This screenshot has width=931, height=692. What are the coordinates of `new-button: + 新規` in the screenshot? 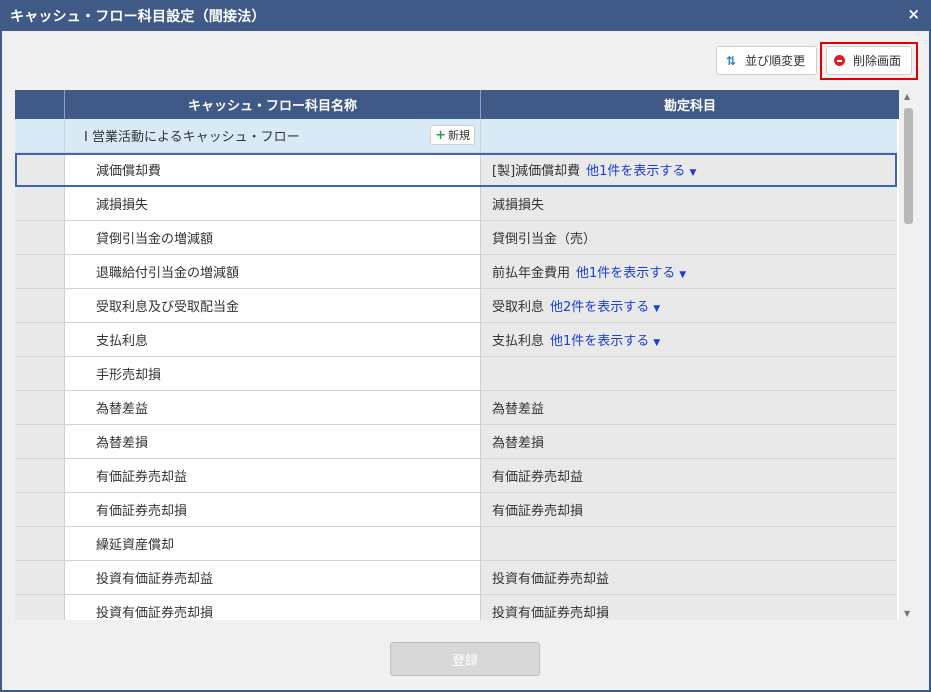 It's located at (452, 135).